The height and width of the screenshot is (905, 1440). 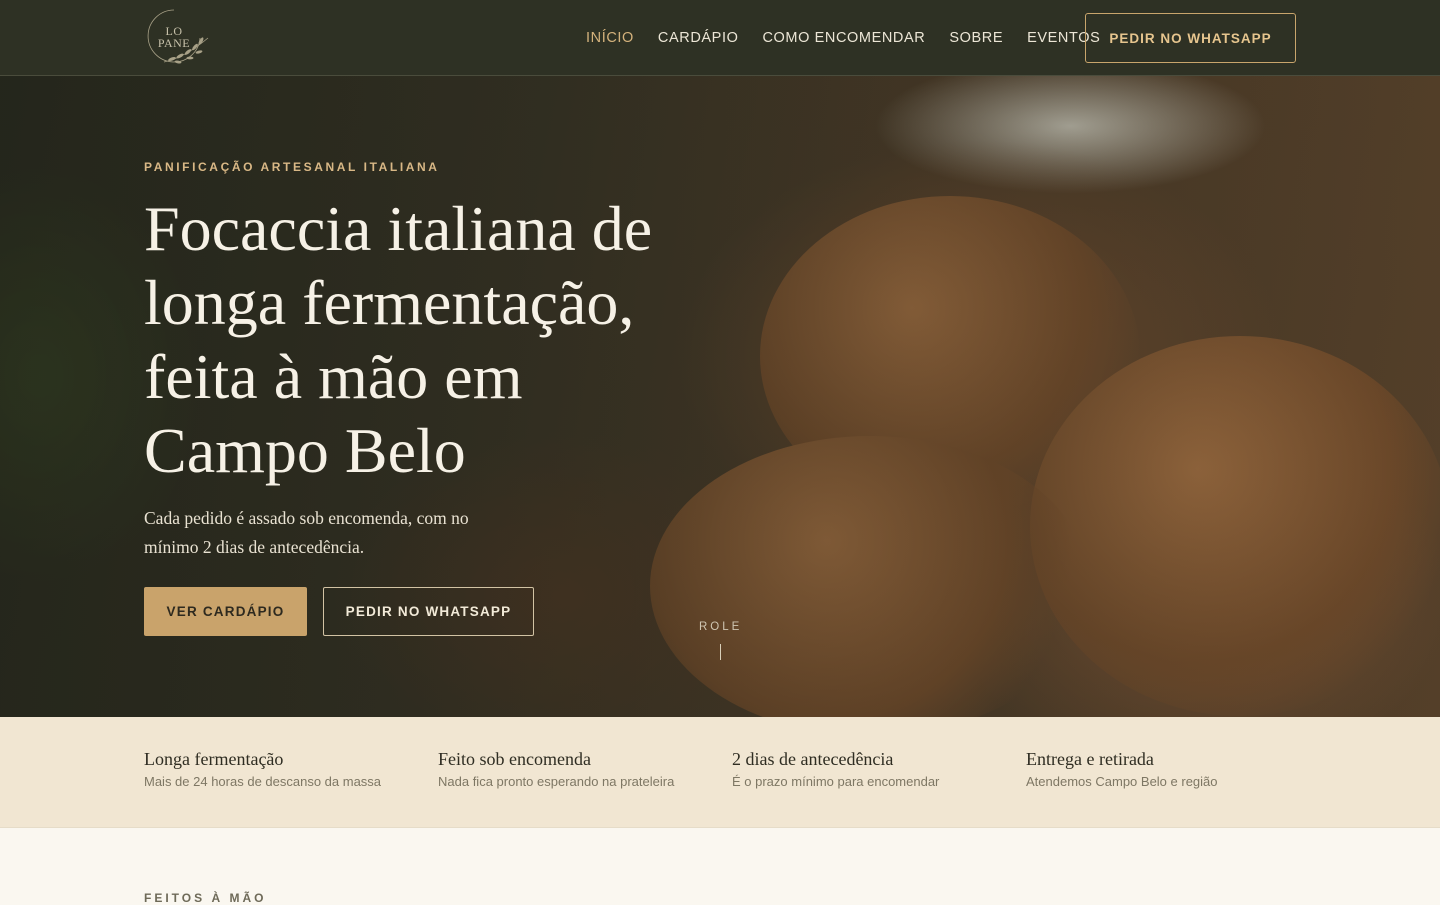 I want to click on nav-item-como-encomendar: COMO ENCOMENDAR, so click(x=843, y=38).